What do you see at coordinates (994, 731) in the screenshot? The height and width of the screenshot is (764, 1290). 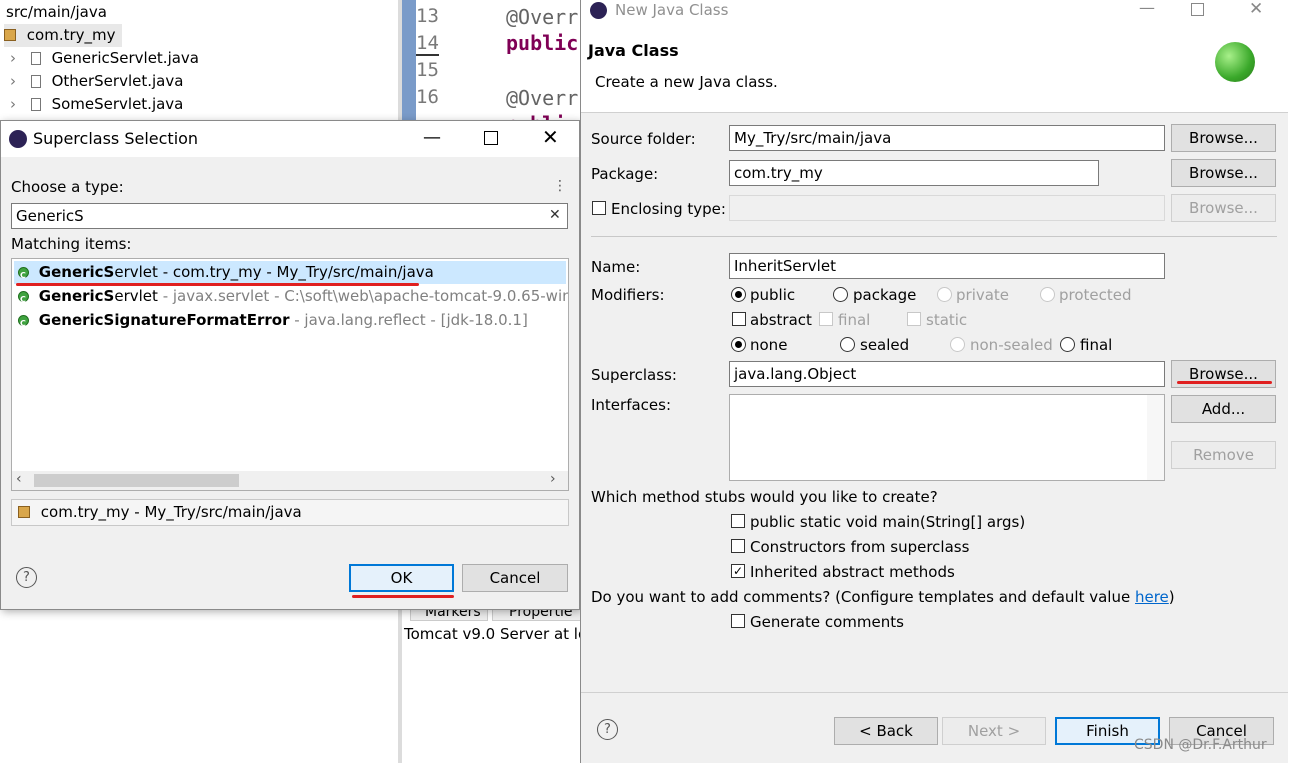 I see `next-button: Next >` at bounding box center [994, 731].